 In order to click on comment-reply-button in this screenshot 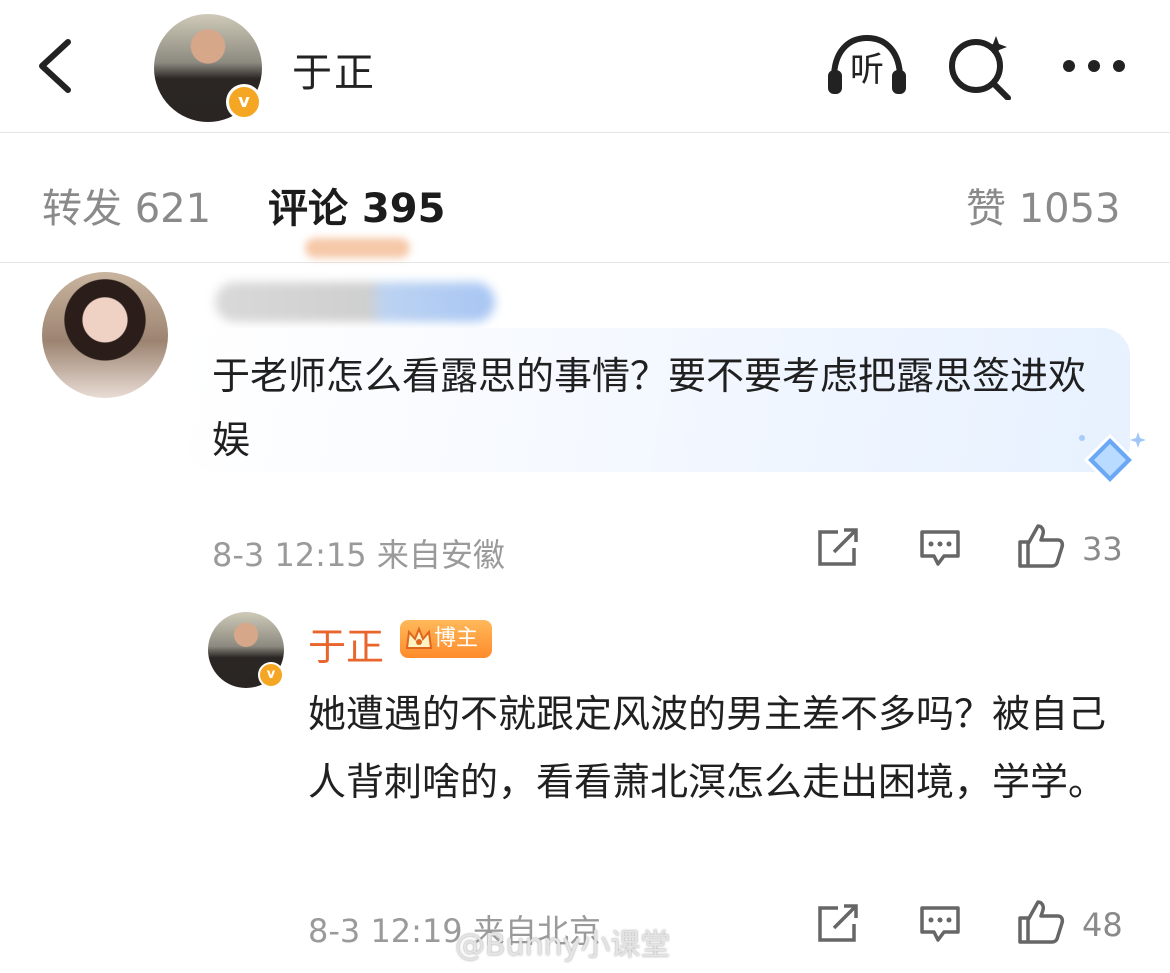, I will do `click(940, 548)`.